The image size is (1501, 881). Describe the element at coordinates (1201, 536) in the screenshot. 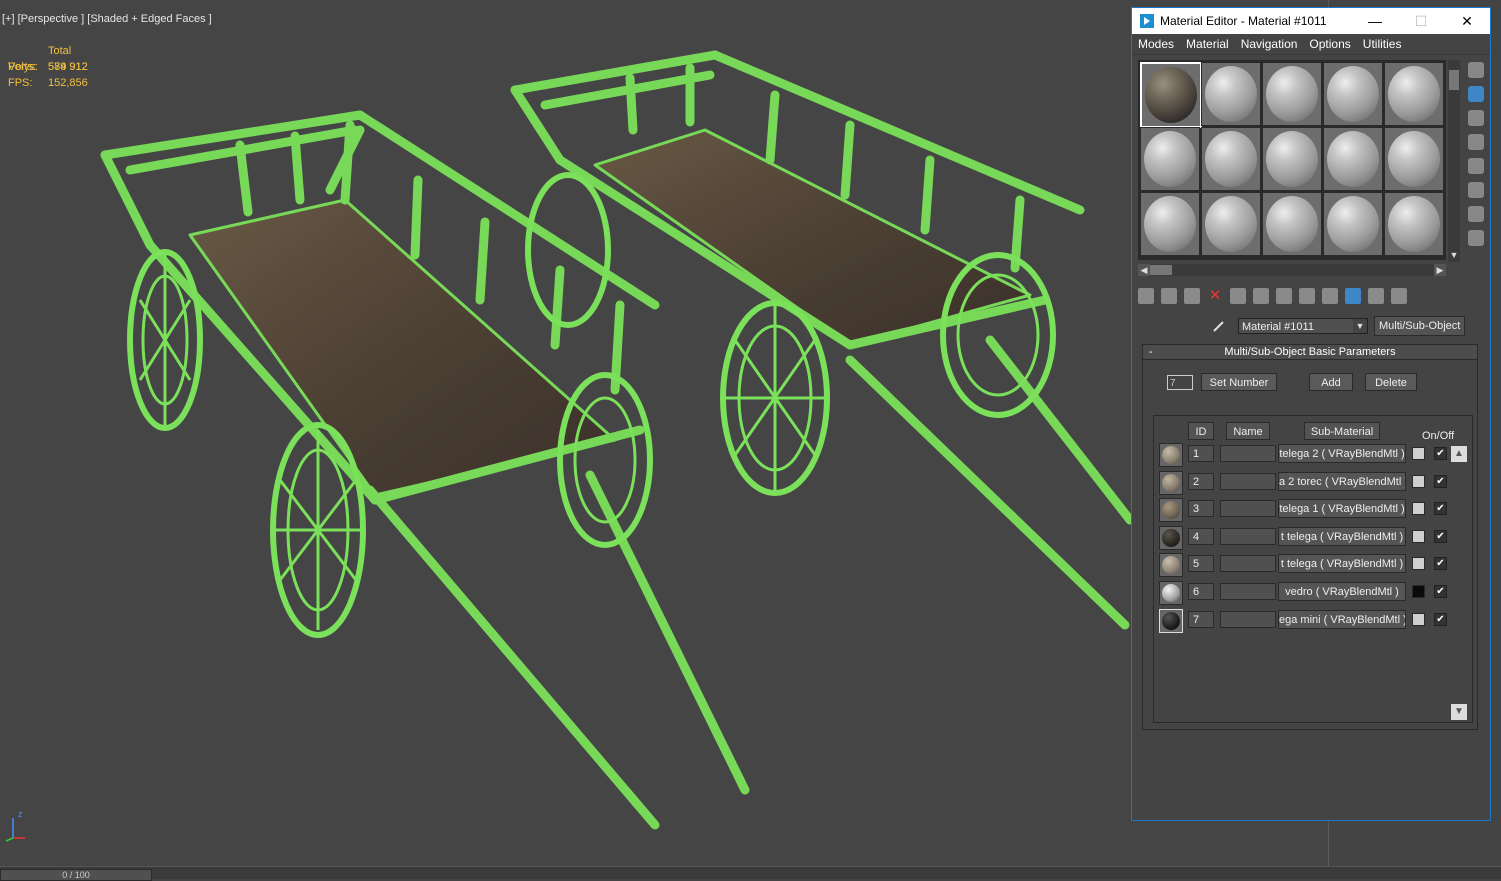

I see `sub-material-id: 4` at that location.